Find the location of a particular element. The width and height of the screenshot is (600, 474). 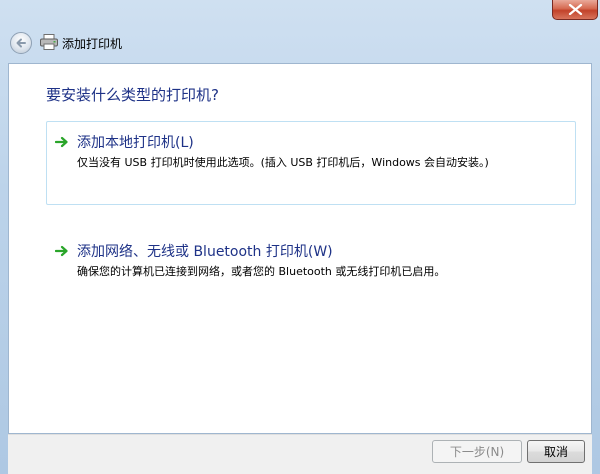

next-button: 下一步(N) is located at coordinates (477, 451).